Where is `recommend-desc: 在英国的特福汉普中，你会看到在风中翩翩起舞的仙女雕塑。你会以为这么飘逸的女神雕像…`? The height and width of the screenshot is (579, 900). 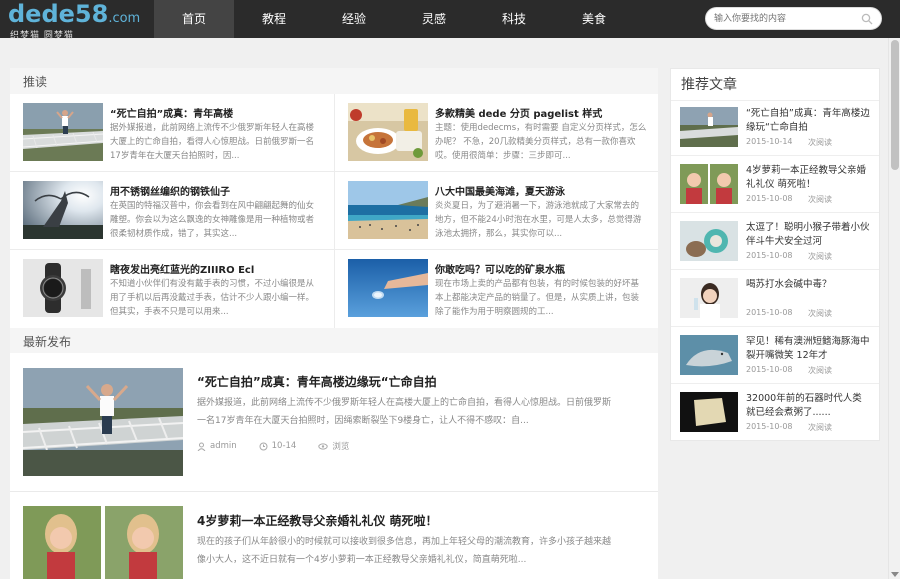
recommend-desc: 在英国的特福汉普中，你会看到在风中翩翩起舞的仙女雕塑。你会以为这么飘逸的女神雕像… is located at coordinates (212, 220).